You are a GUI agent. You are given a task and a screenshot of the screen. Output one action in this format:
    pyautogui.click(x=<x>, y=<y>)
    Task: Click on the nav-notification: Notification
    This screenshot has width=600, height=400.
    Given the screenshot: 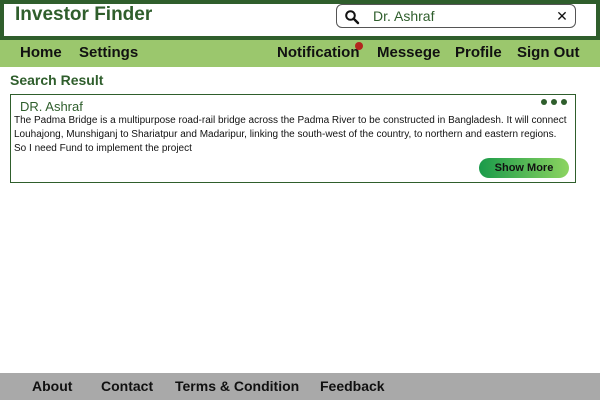 What is the action you would take?
    pyautogui.click(x=318, y=52)
    